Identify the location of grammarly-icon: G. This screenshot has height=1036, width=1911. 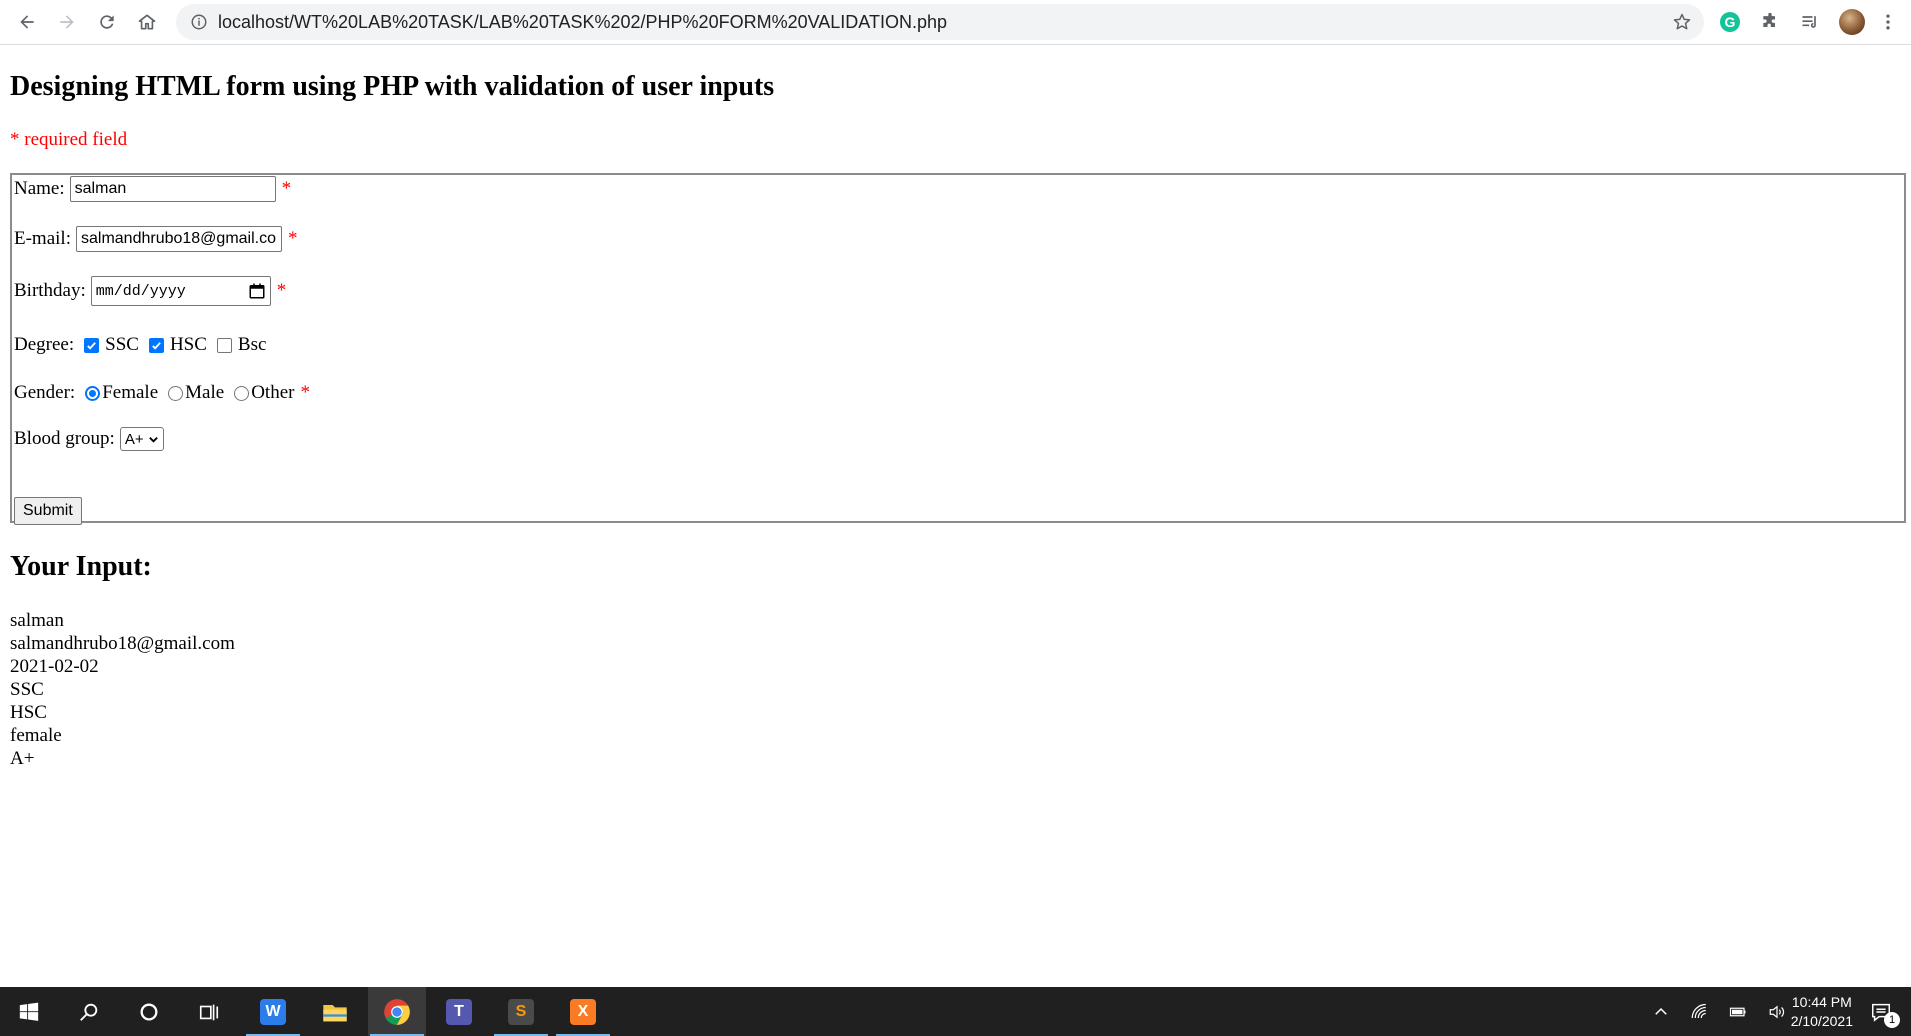
(1730, 22).